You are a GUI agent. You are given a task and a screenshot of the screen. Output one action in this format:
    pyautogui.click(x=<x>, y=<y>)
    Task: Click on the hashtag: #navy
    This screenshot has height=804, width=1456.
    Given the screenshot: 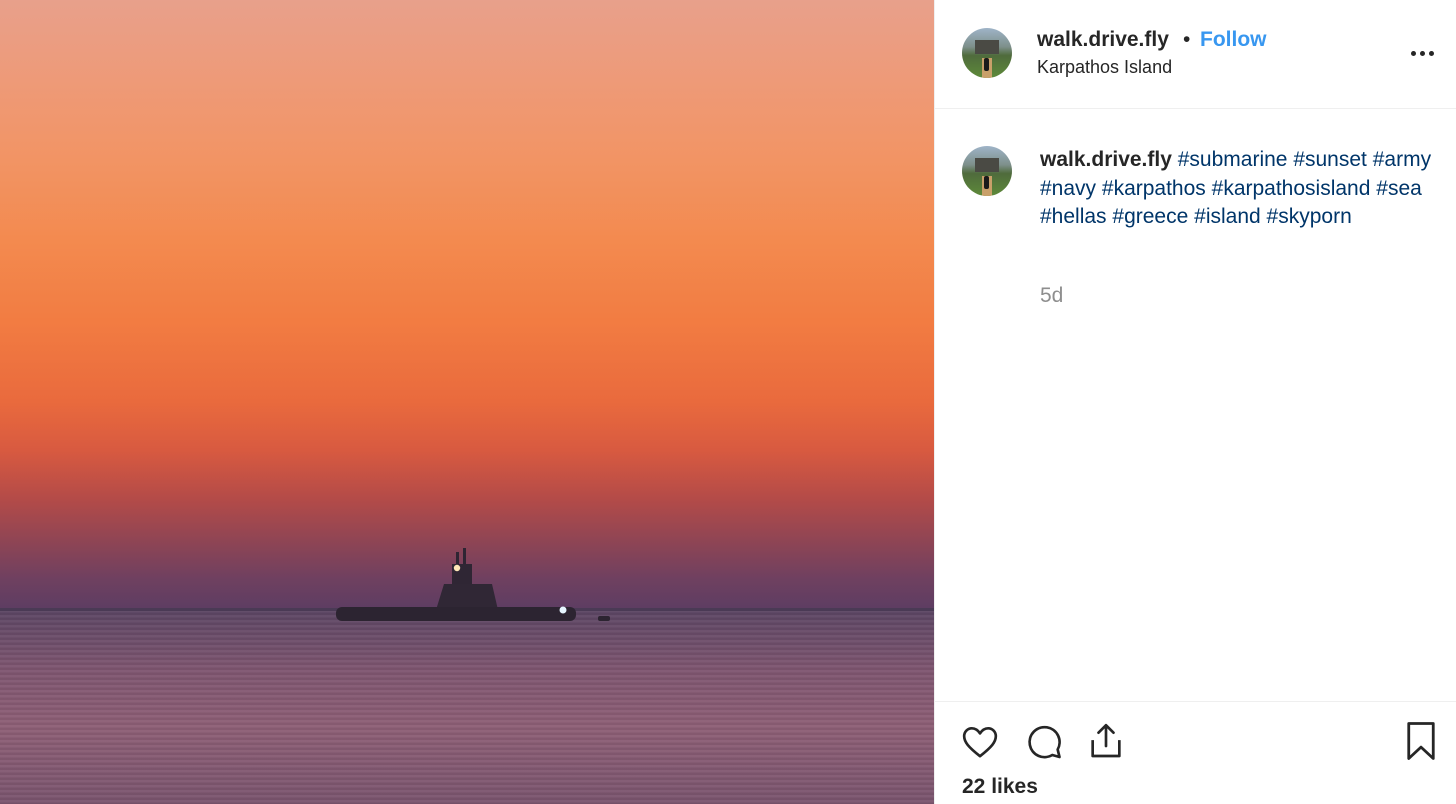 What is the action you would take?
    pyautogui.click(x=1068, y=188)
    